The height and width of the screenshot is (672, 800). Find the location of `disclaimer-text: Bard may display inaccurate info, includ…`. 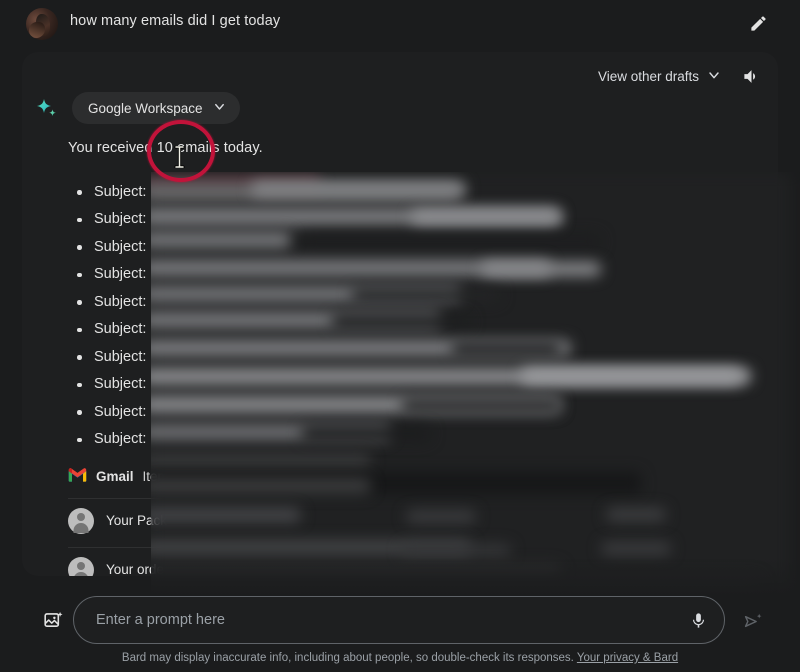

disclaimer-text: Bard may display inaccurate info, includ… is located at coordinates (347, 658).